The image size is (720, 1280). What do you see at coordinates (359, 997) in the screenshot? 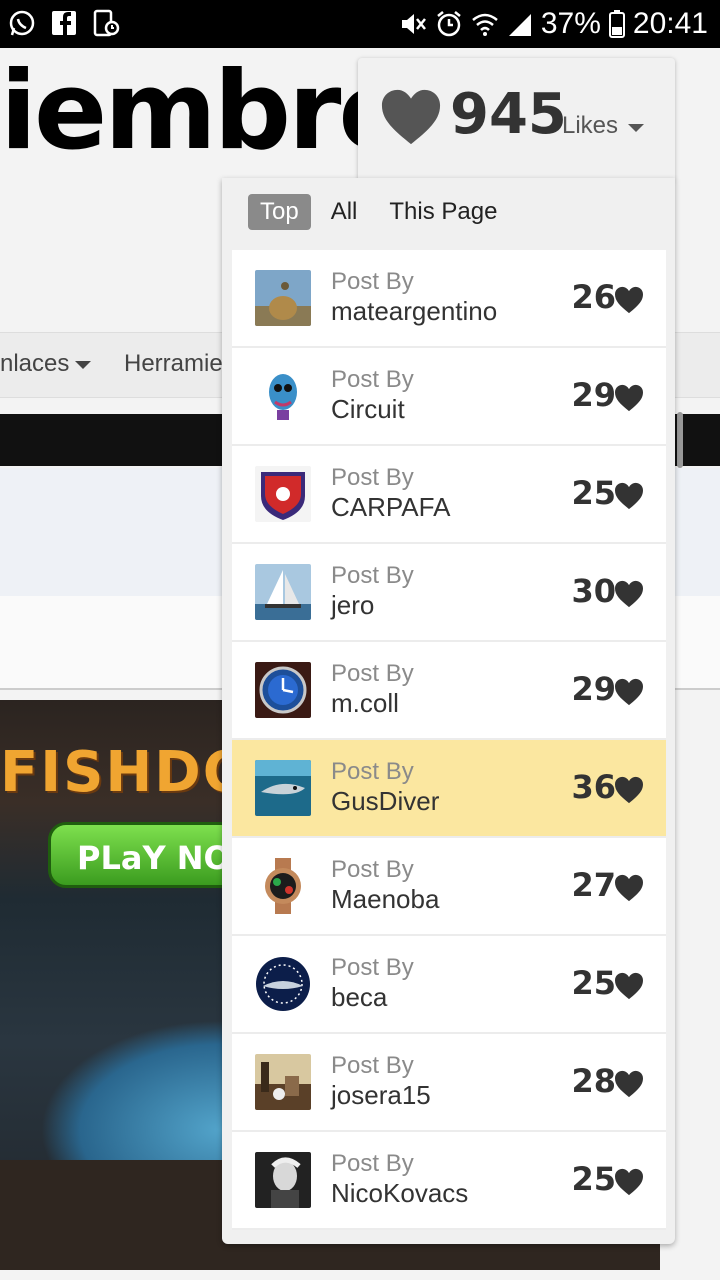
I see `username: beca` at bounding box center [359, 997].